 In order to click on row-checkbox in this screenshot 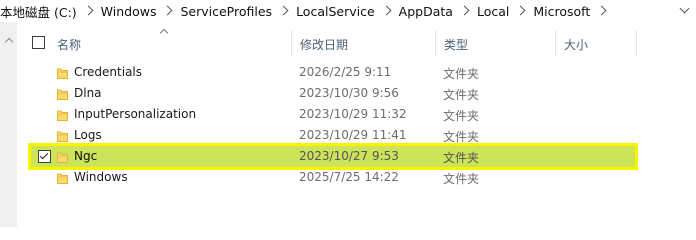, I will do `click(44, 156)`.